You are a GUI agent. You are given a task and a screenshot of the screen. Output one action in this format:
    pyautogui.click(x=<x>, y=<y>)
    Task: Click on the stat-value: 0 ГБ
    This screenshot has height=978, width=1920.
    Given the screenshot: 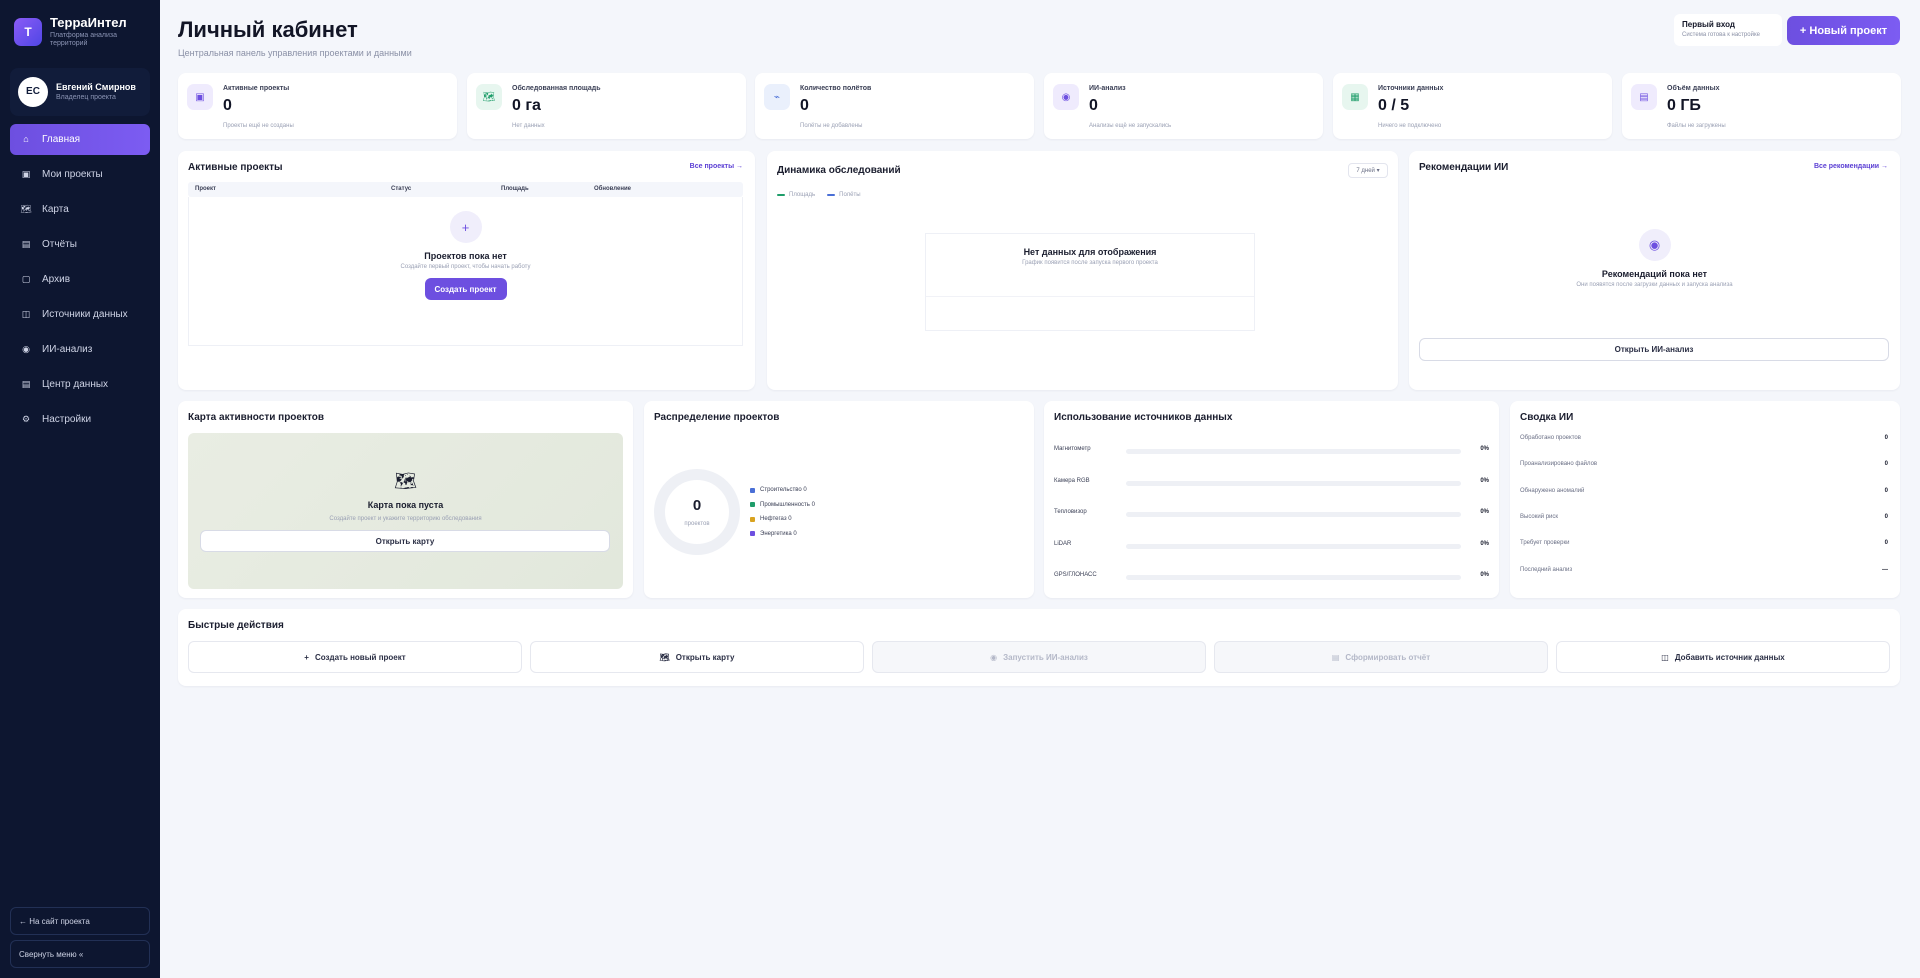 What is the action you would take?
    pyautogui.click(x=1684, y=105)
    